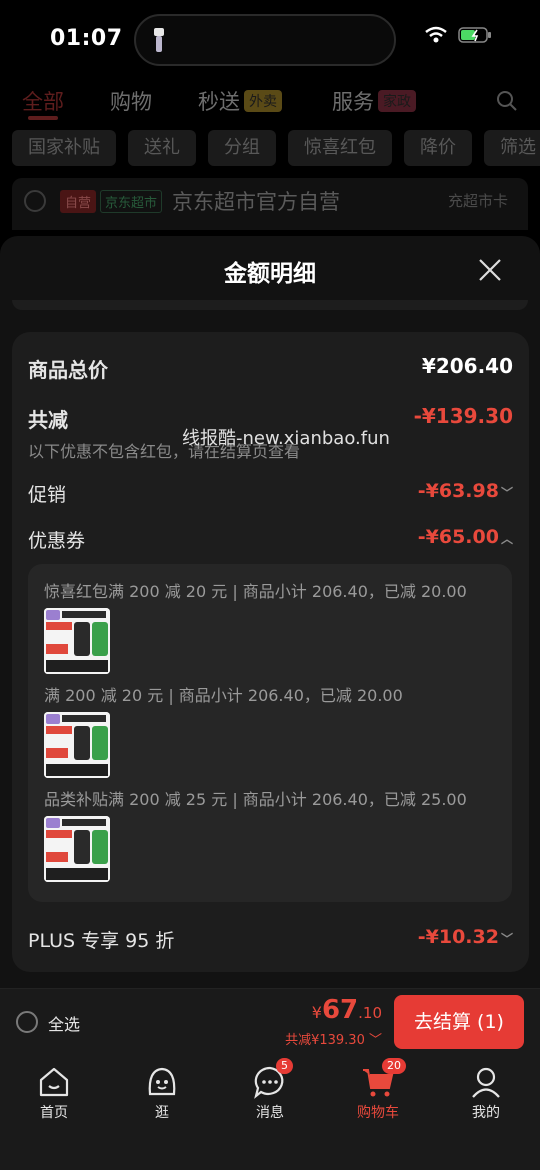 The height and width of the screenshot is (1170, 540). Describe the element at coordinates (394, 1066) in the screenshot. I see `cart-badge: 20` at that location.